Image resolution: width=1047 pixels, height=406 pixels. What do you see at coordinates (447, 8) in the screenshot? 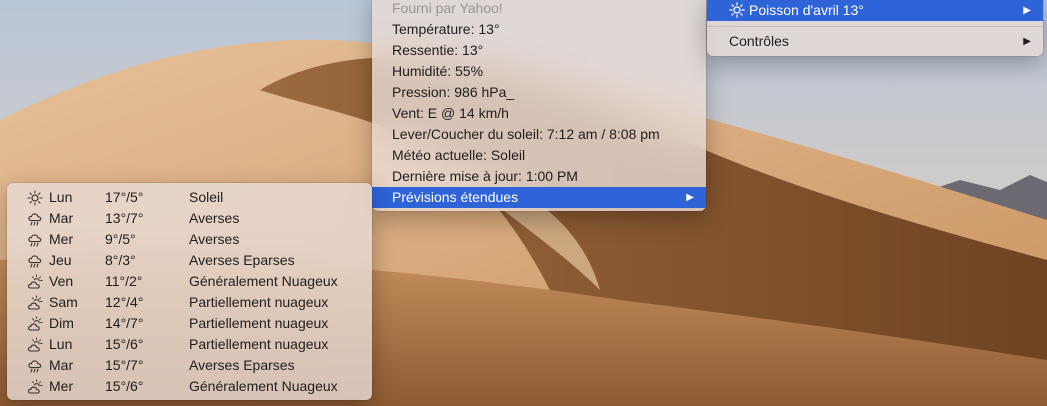
I see `provider-label: Fourni par Yahoo!` at bounding box center [447, 8].